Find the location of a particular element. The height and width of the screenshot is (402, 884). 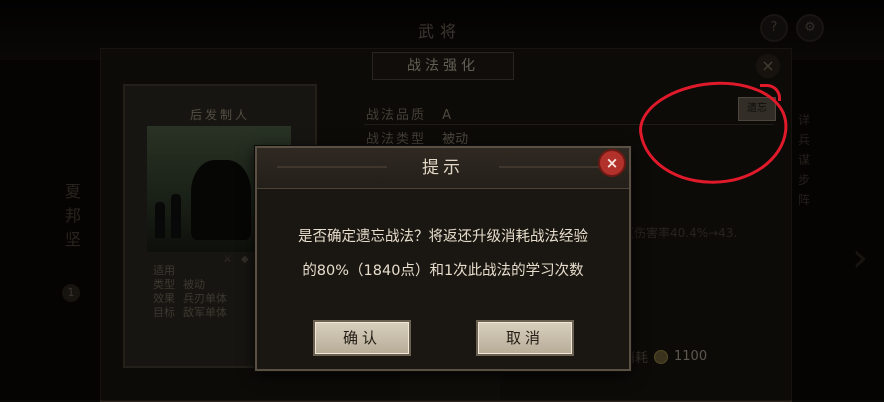

dialog-close-icon: × is located at coordinates (612, 163).